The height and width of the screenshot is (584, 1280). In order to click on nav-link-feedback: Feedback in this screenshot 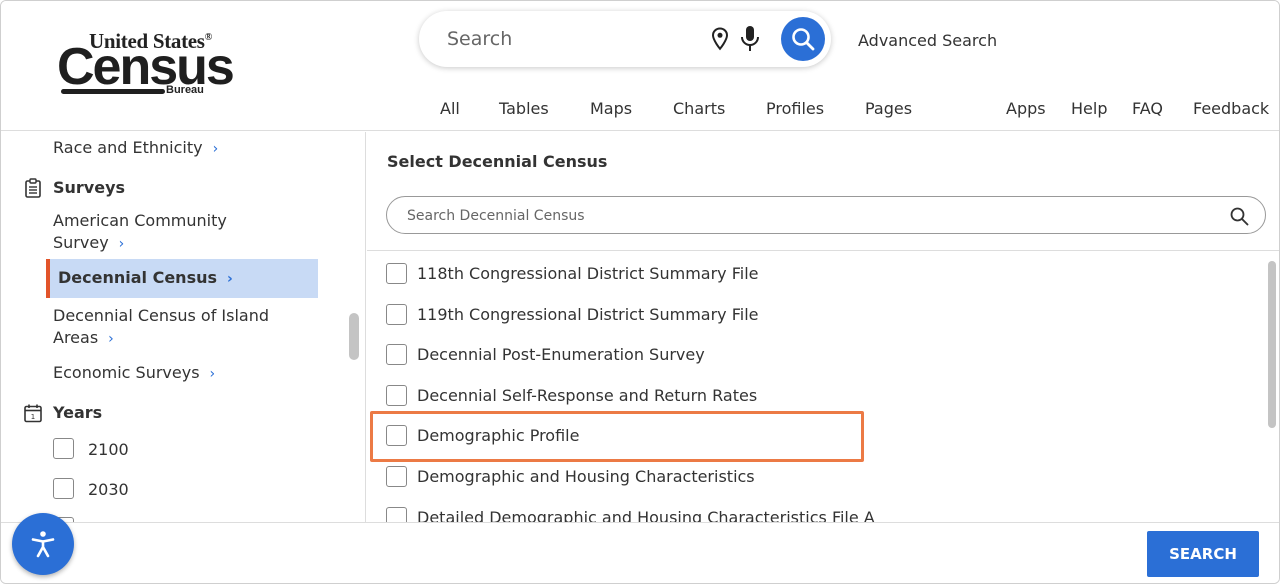, I will do `click(1231, 108)`.